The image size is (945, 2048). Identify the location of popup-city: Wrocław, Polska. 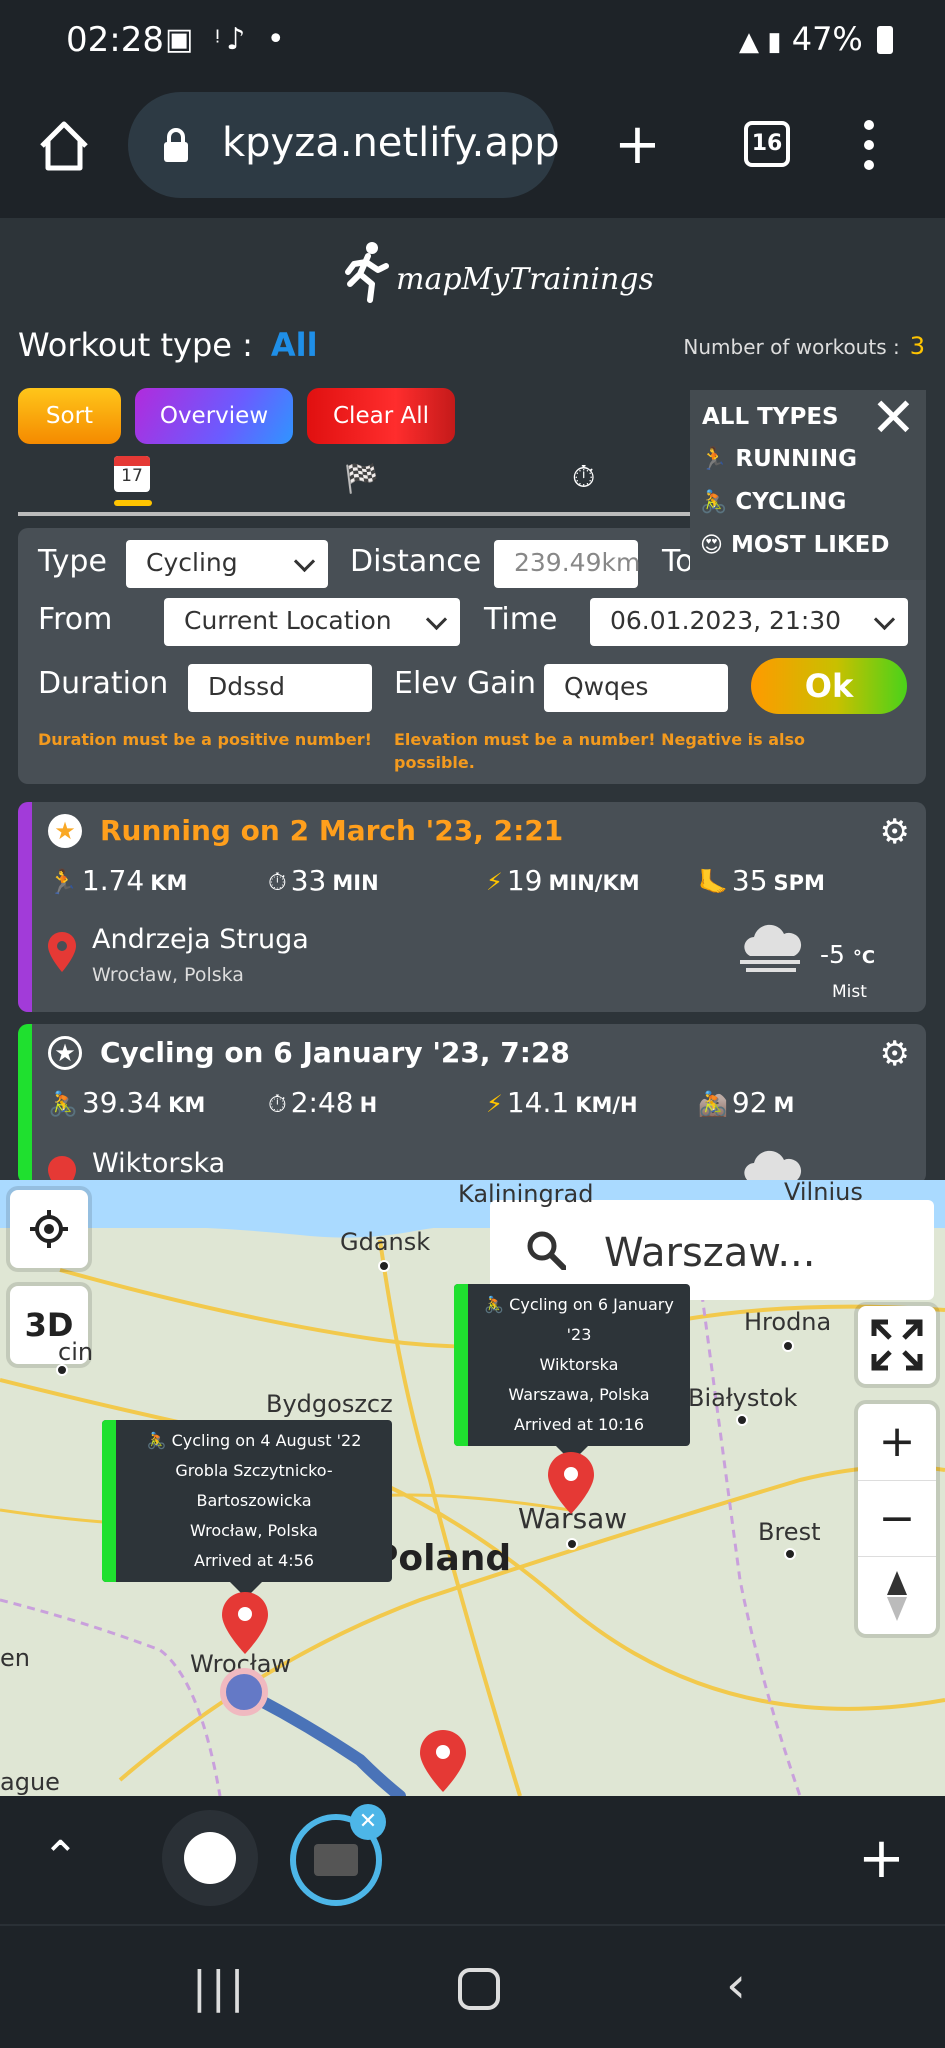
(254, 1530).